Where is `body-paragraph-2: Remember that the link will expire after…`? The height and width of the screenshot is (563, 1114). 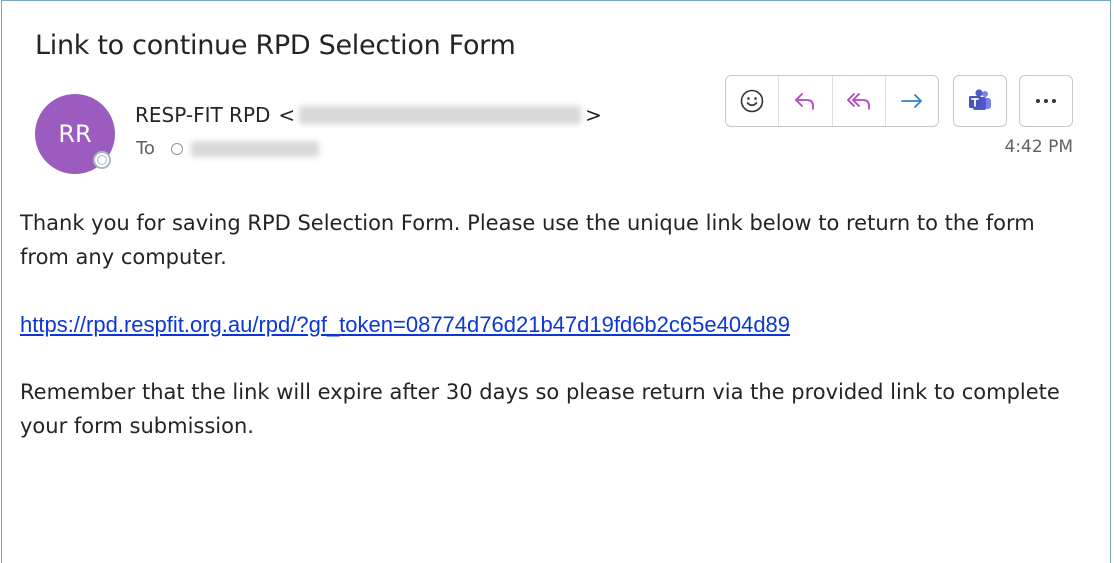
body-paragraph-2: Remember that the link will expire after… is located at coordinates (540, 409).